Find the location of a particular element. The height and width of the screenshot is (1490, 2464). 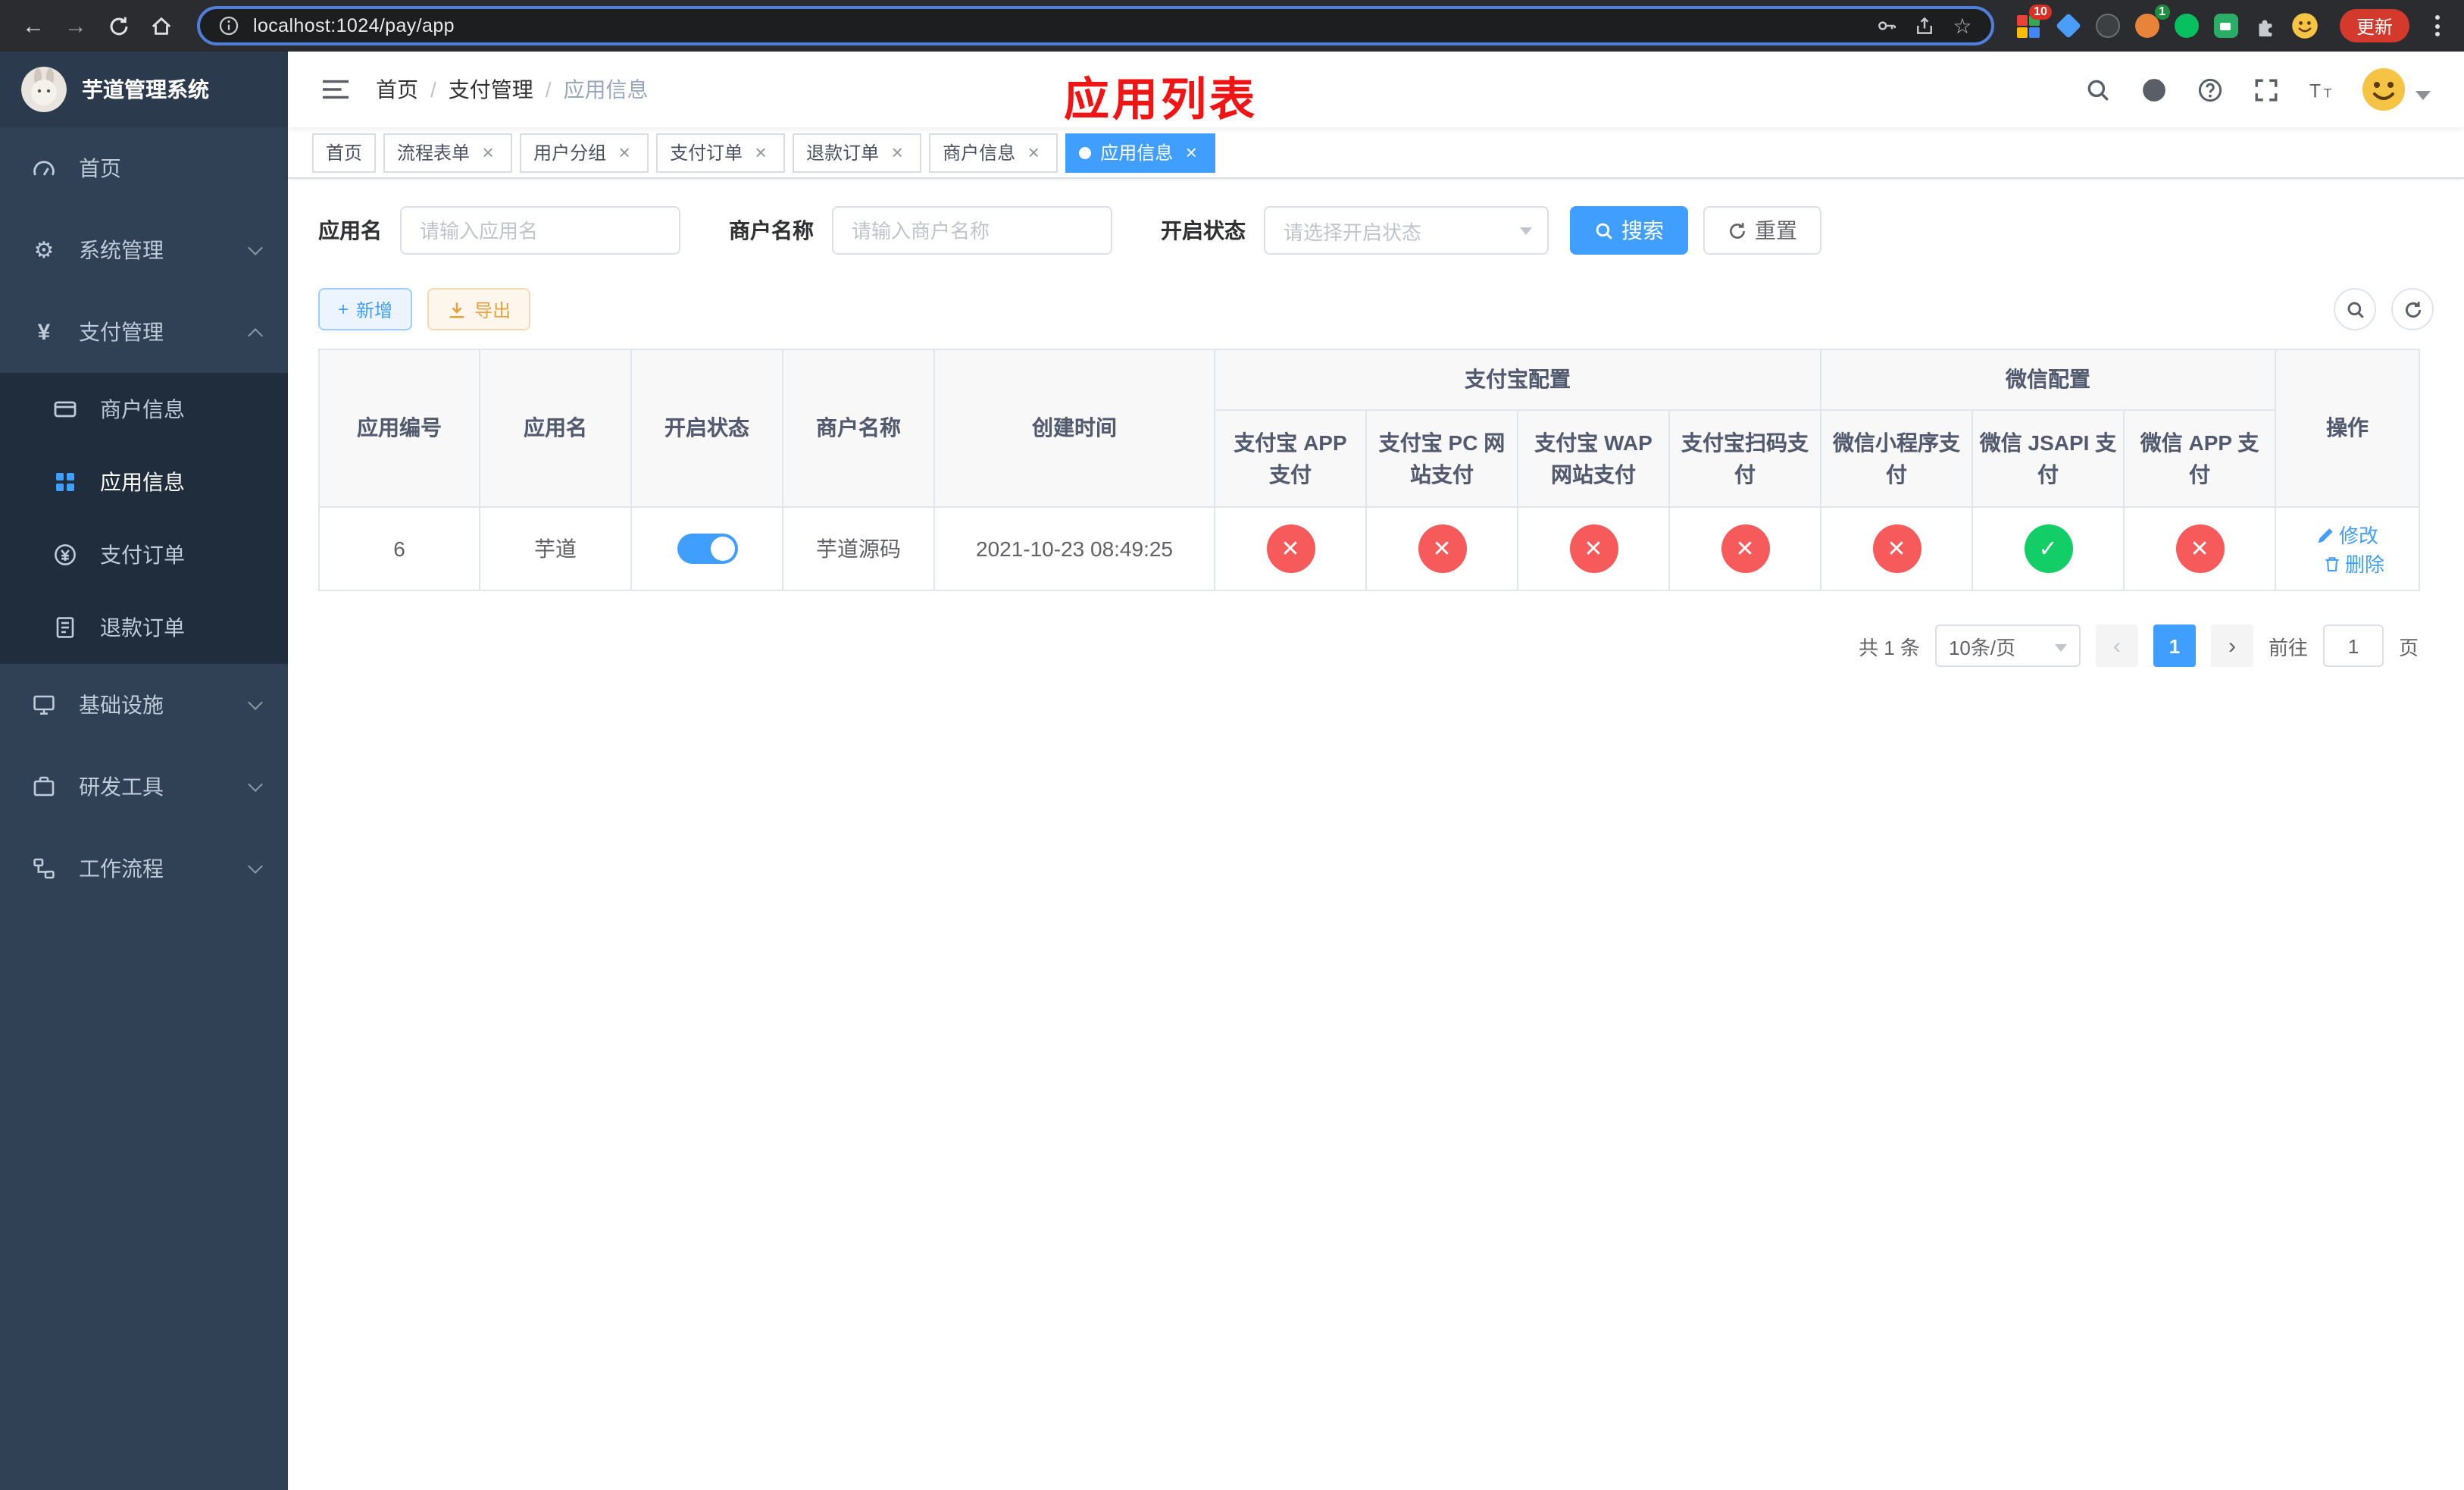

tab-user-group: 用户分组 × is located at coordinates (584, 152).